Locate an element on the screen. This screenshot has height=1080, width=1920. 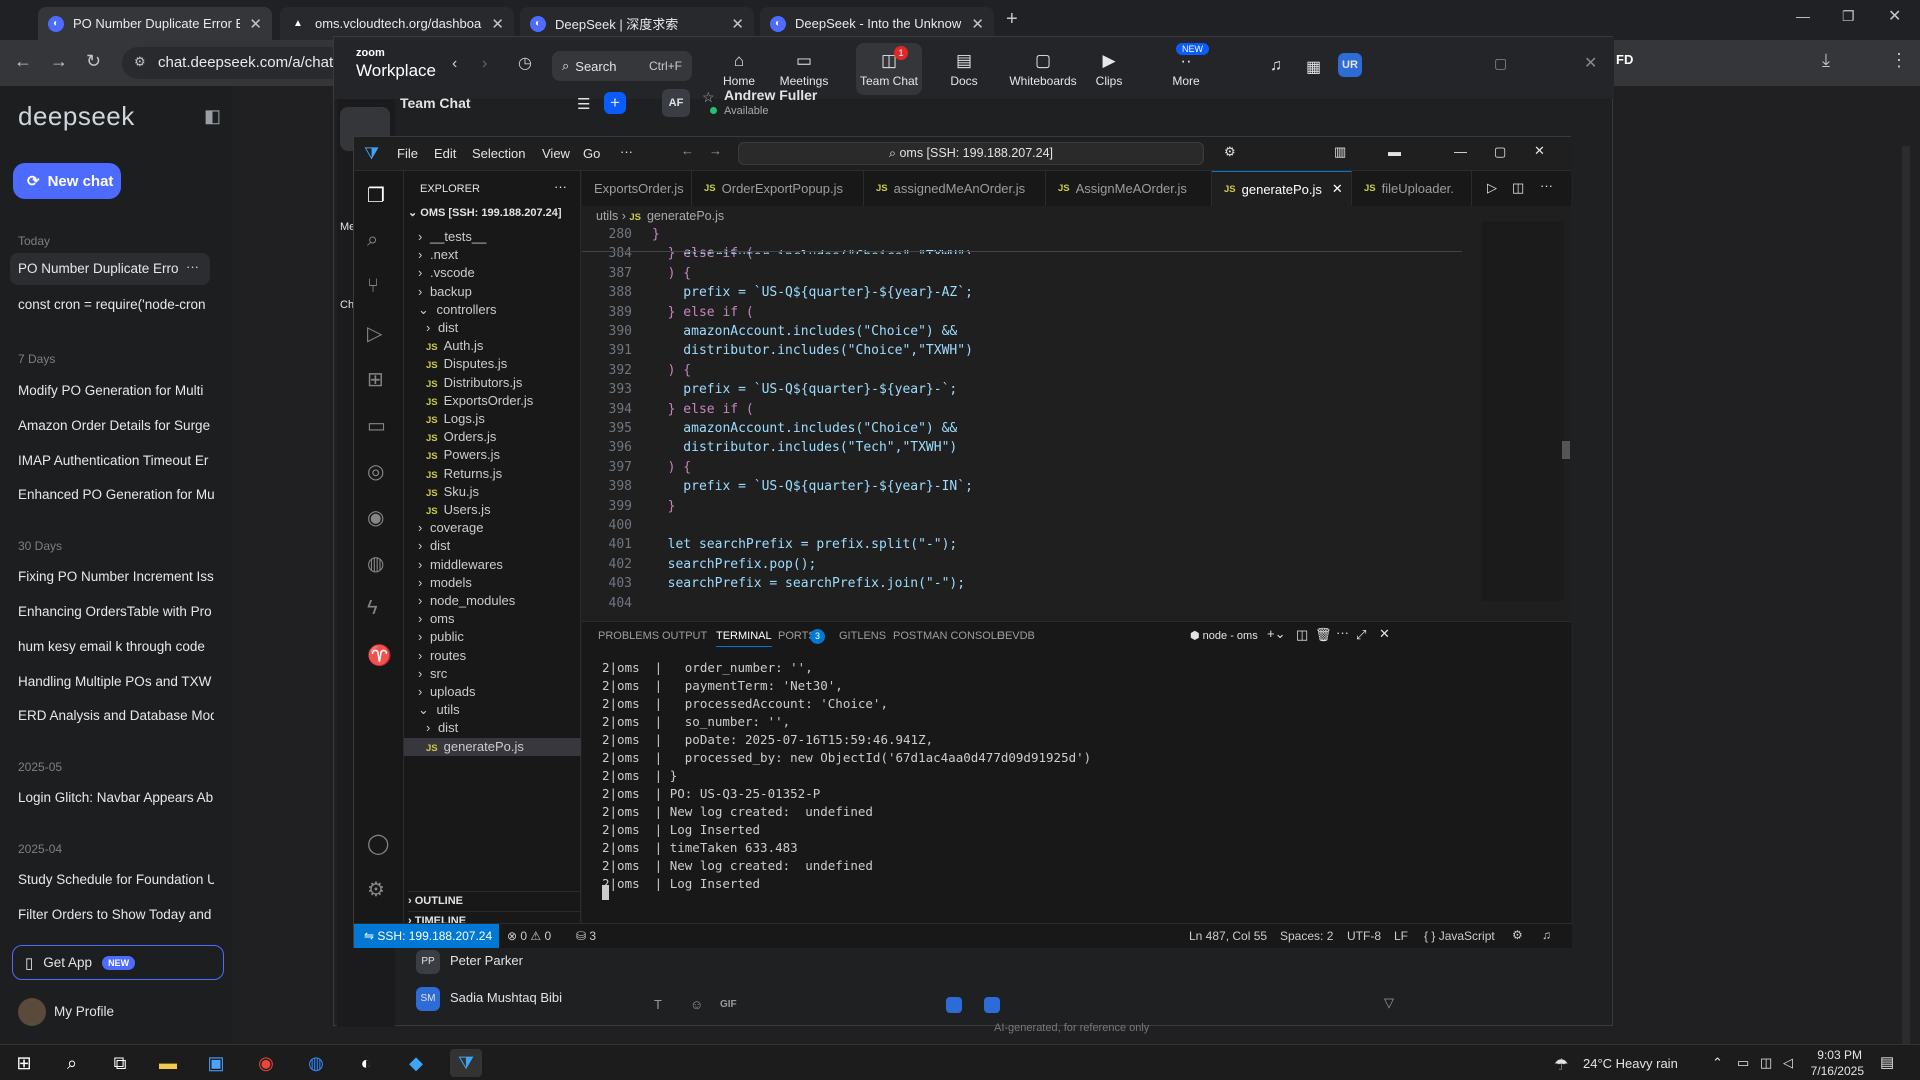
menu-selection: Selection is located at coordinates (498, 153).